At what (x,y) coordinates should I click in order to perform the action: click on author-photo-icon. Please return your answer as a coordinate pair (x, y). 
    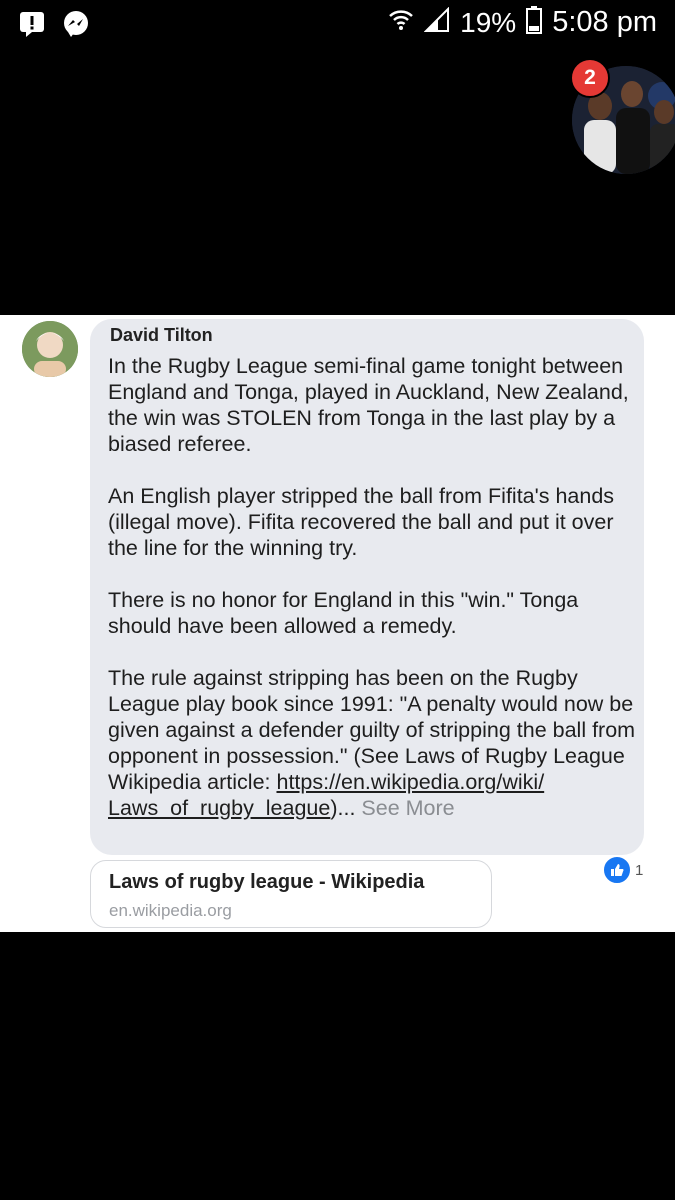
    Looking at the image, I should click on (50, 349).